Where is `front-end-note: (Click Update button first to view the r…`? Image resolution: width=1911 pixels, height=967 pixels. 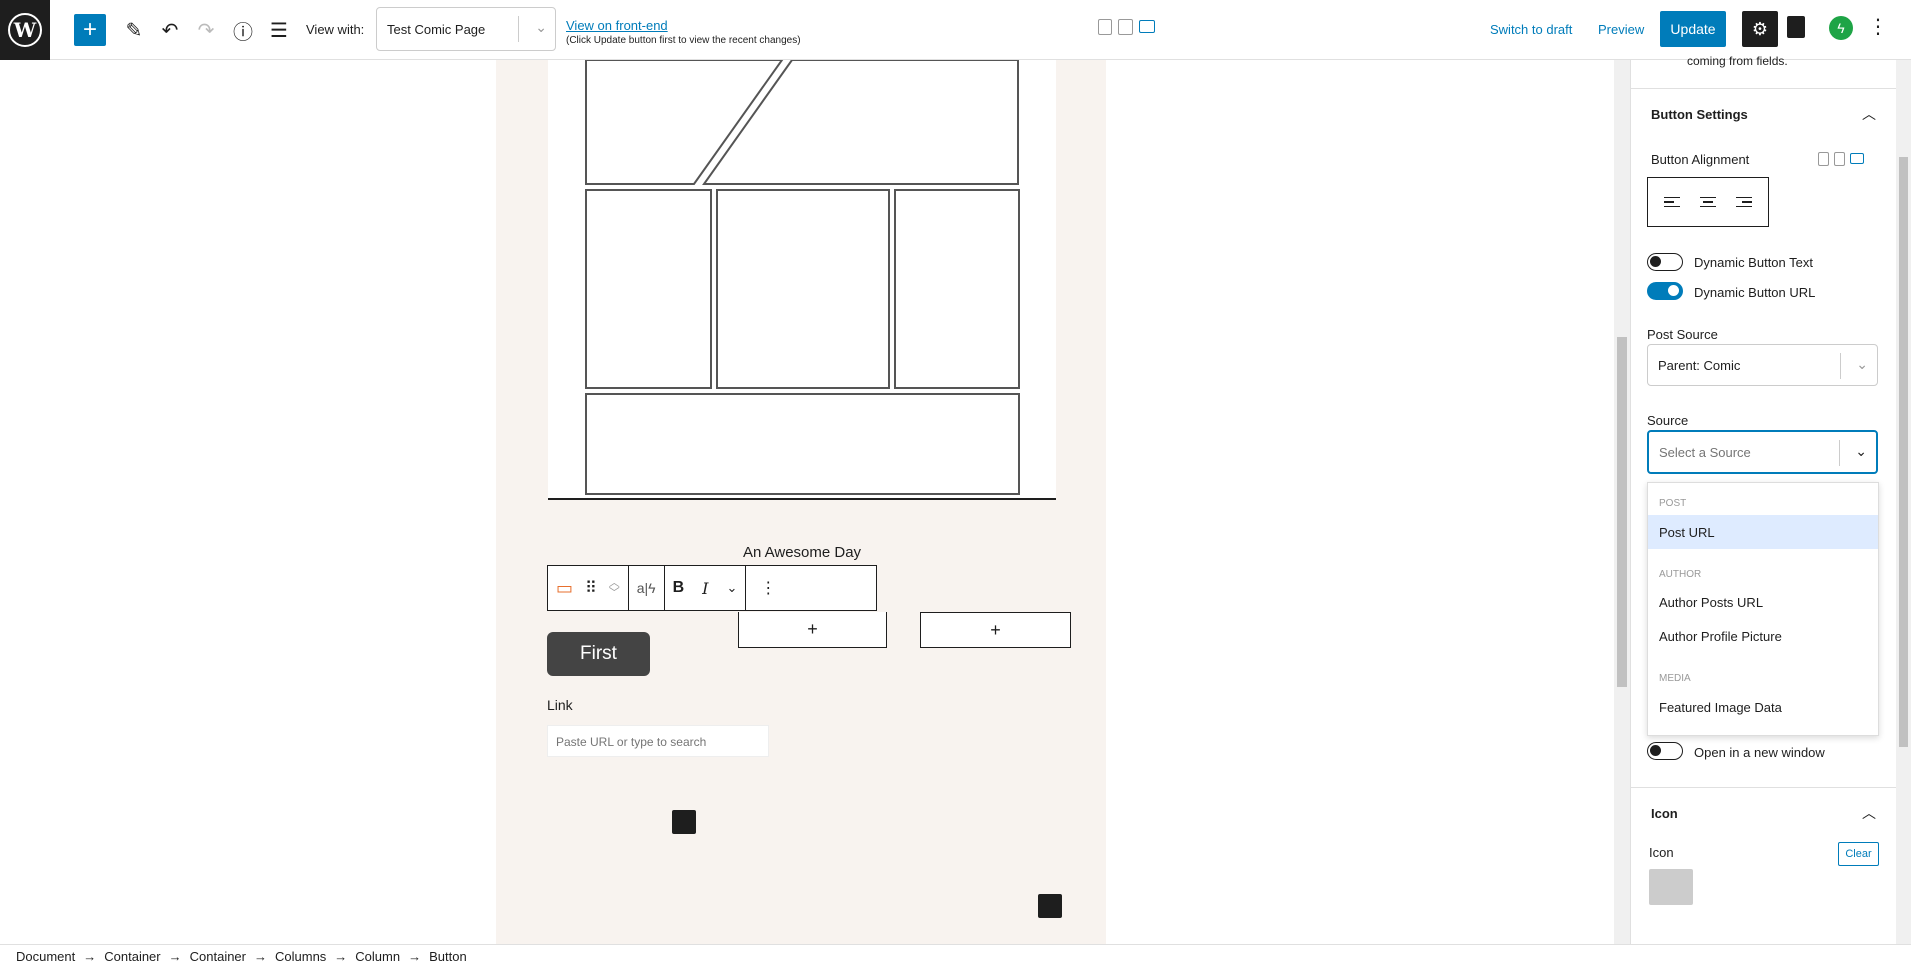
front-end-note: (Click Update button first to view the r… is located at coordinates (683, 40).